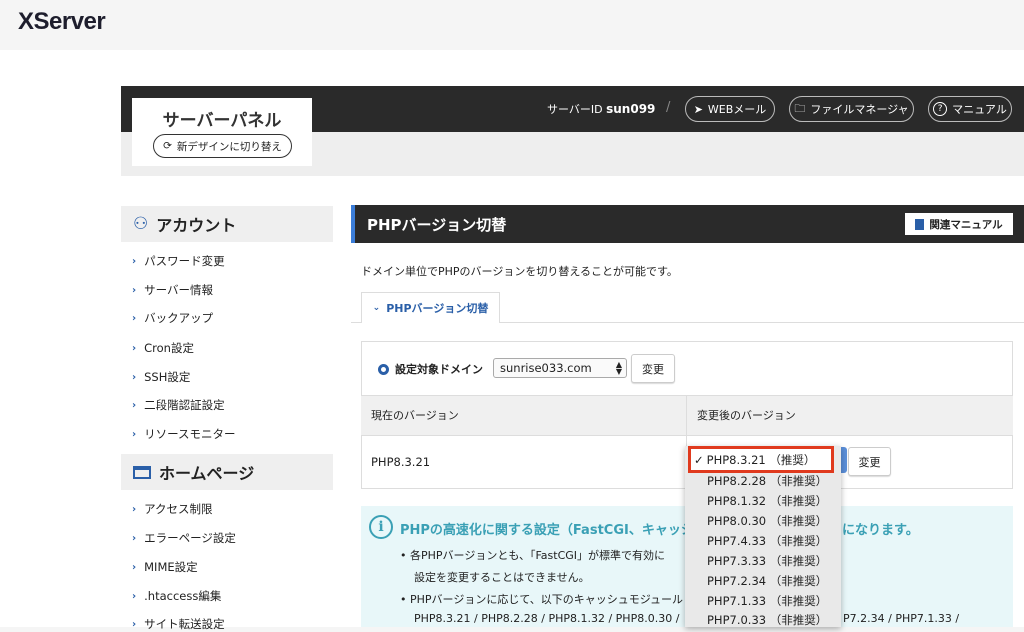  Describe the element at coordinates (859, 109) in the screenshot. I see `file-manager-label: ファイルマネージャ` at that location.